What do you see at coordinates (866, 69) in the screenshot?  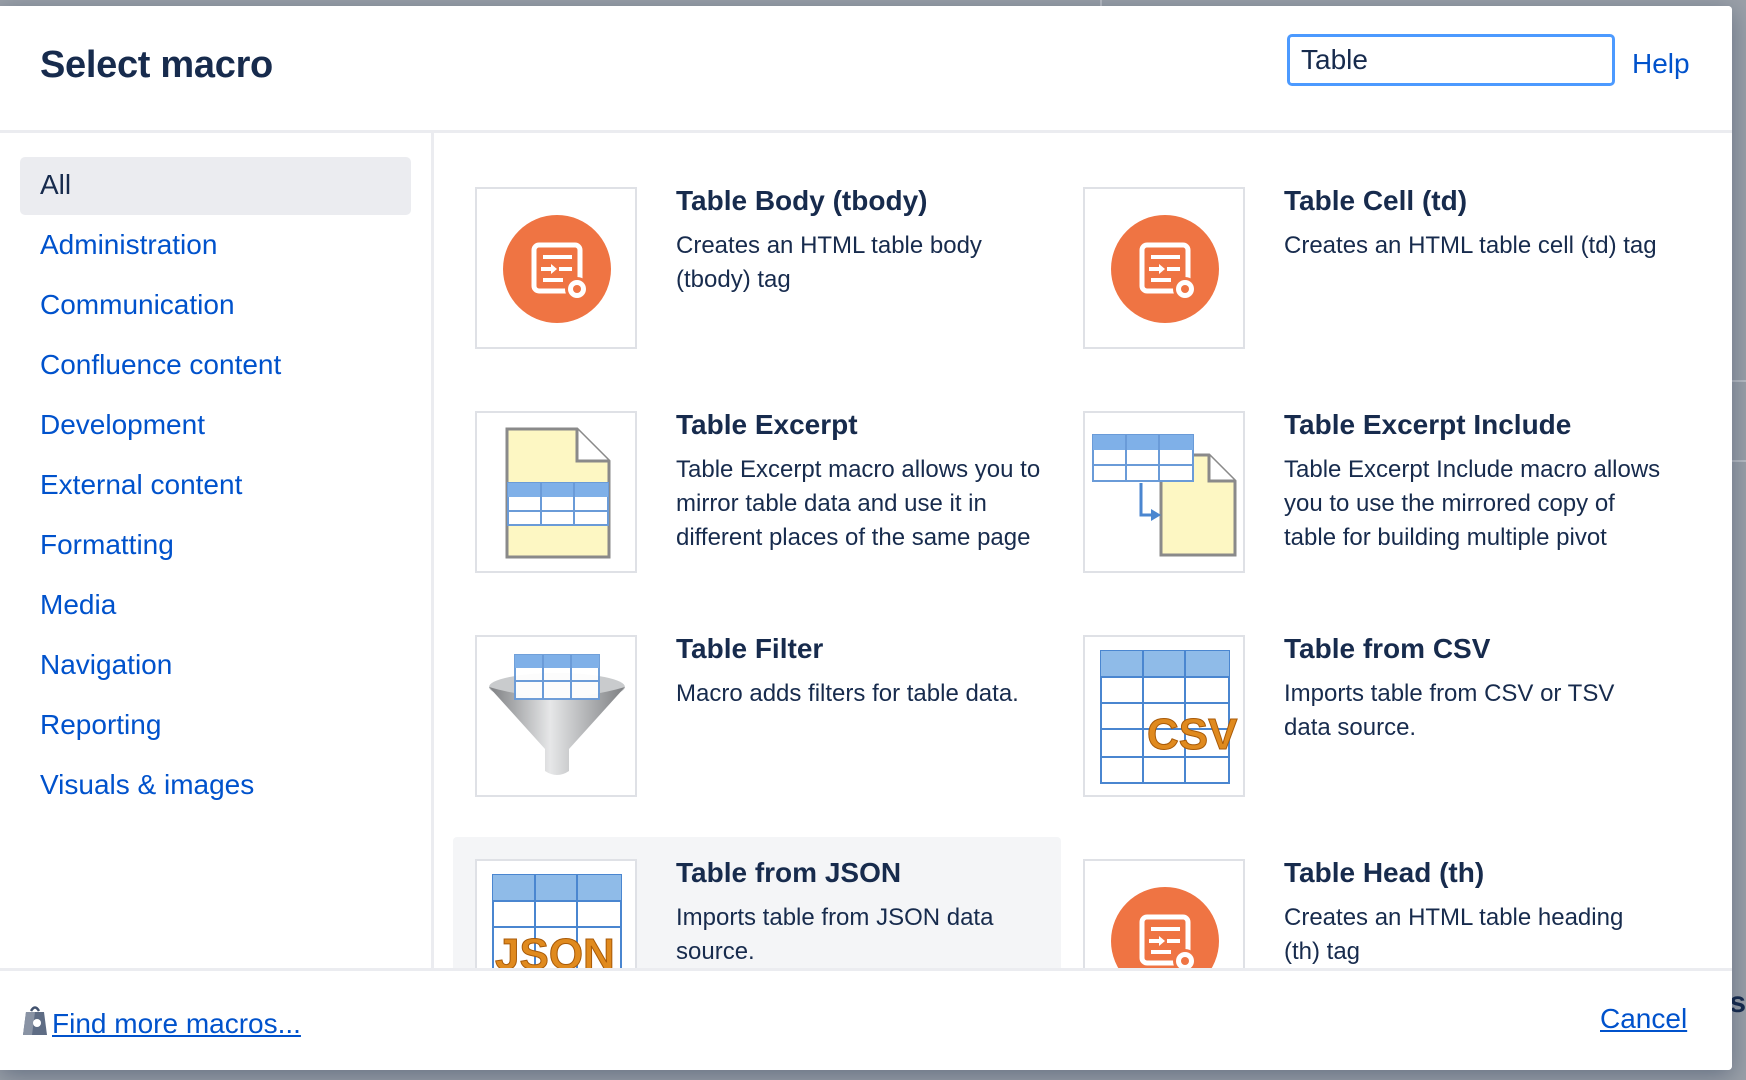 I see `dialog-header: Select macro Help` at bounding box center [866, 69].